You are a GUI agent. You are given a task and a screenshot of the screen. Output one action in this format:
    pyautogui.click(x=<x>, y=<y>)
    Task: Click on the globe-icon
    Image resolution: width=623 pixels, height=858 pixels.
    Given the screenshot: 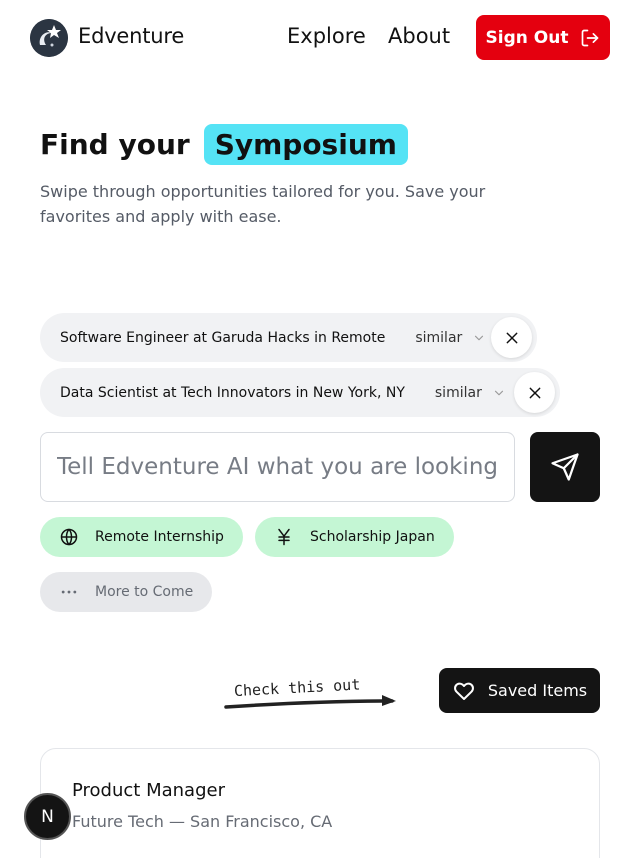 What is the action you would take?
    pyautogui.click(x=69, y=537)
    